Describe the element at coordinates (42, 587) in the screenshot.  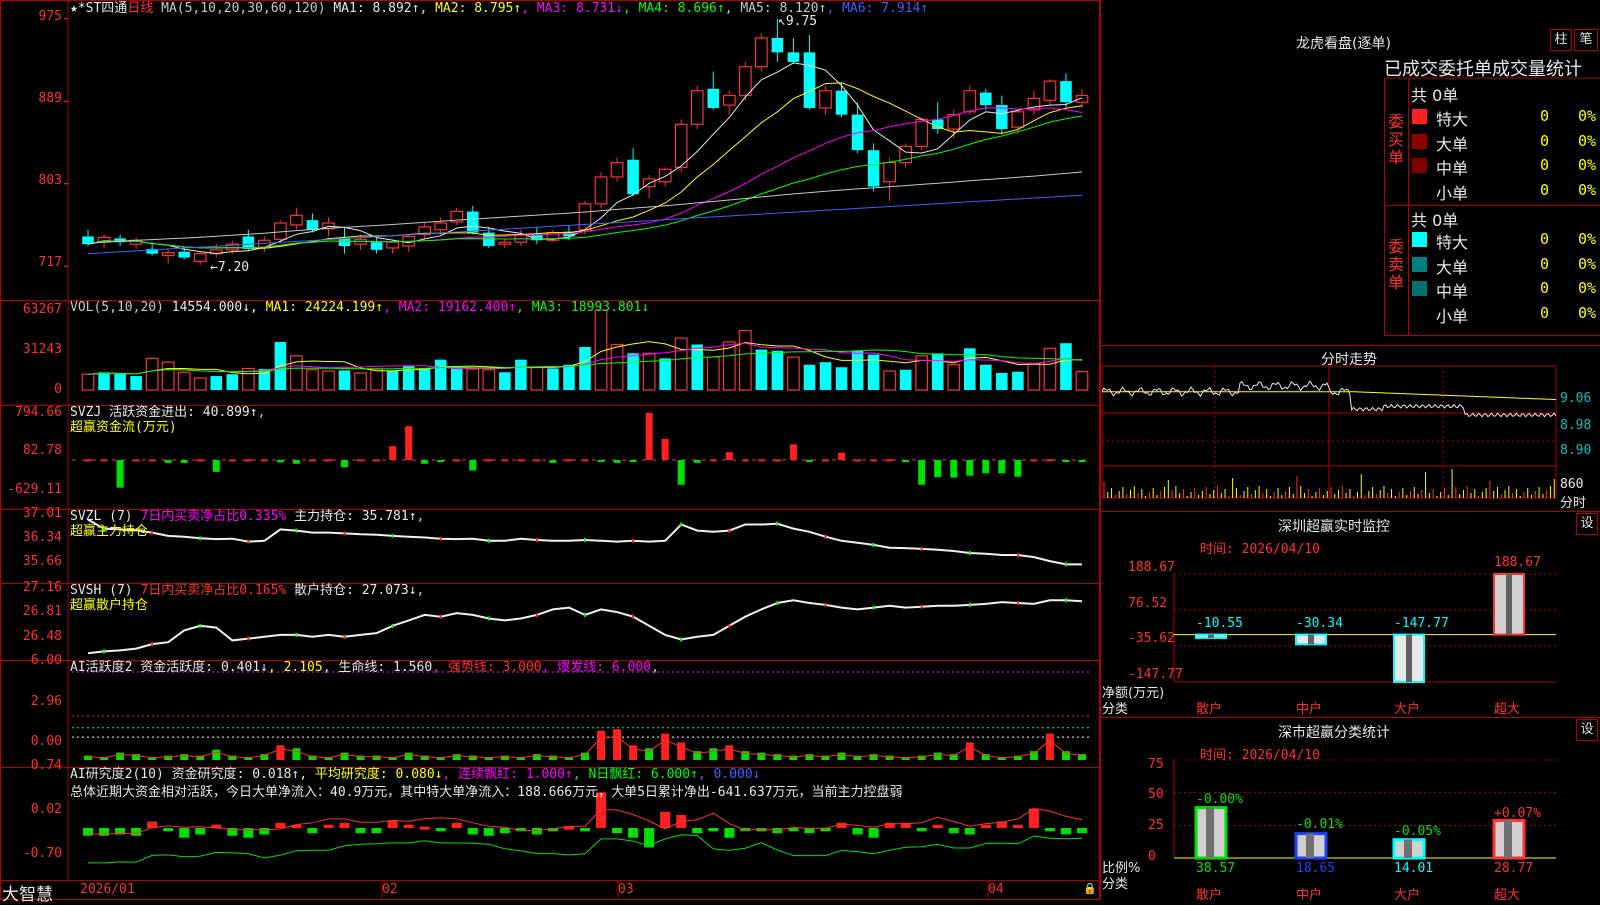
I see `svsh-y-label: 27.16` at that location.